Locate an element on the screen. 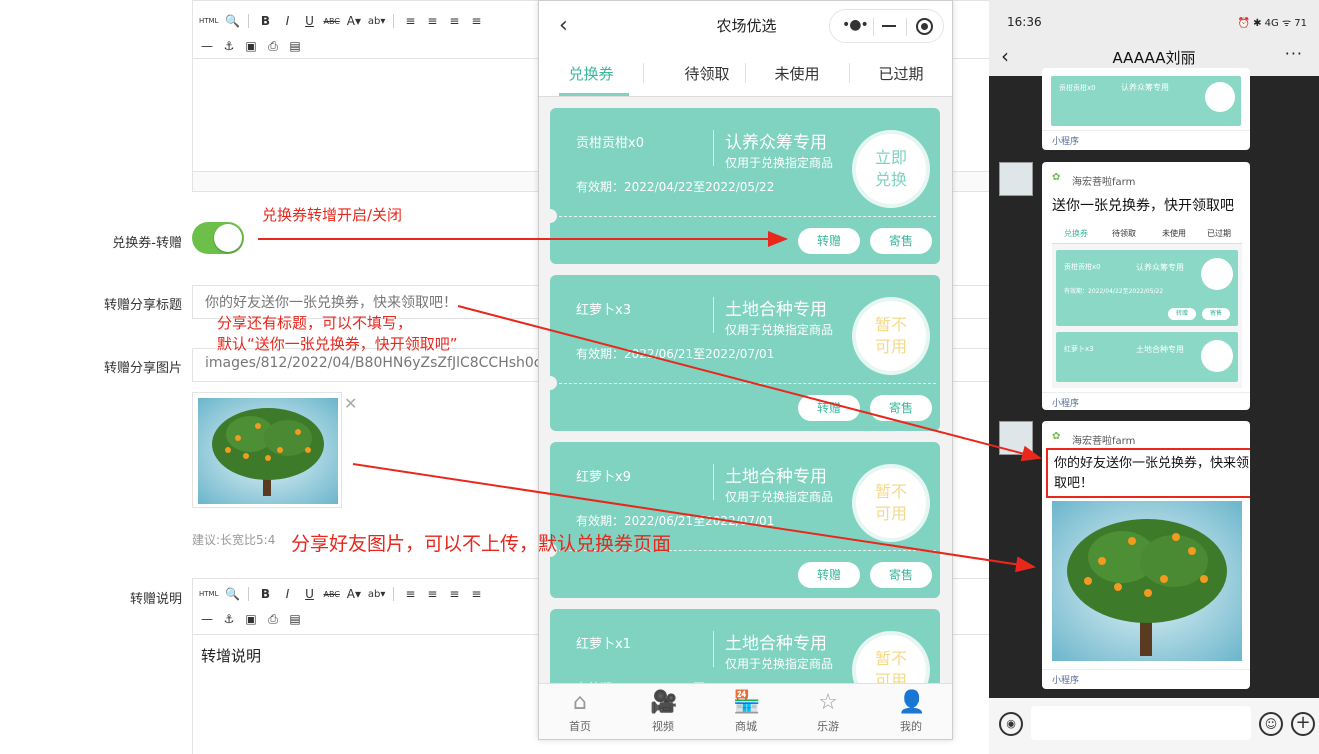 Image resolution: width=1319 pixels, height=754 pixels. capsule-divider is located at coordinates (873, 27).